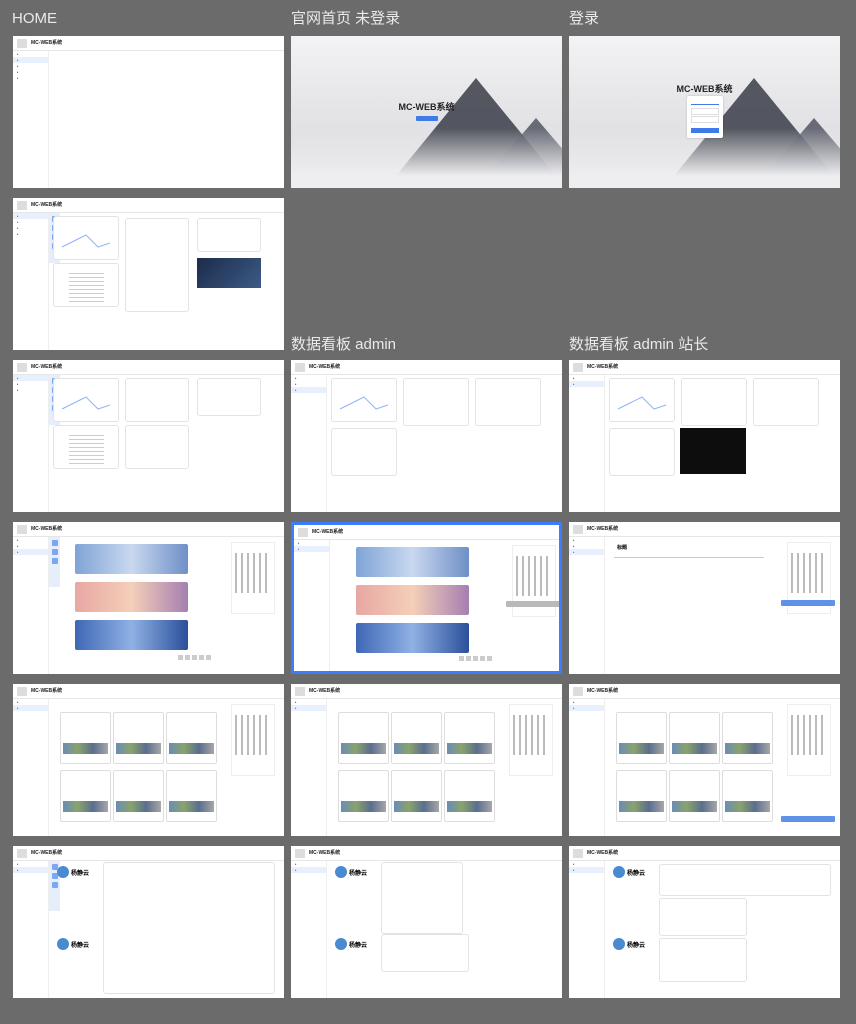  Describe the element at coordinates (148, 922) in the screenshot. I see `thumb-profile-1: MC-WEB系统 ▸ ▸ 杨静云 杨静云` at that location.